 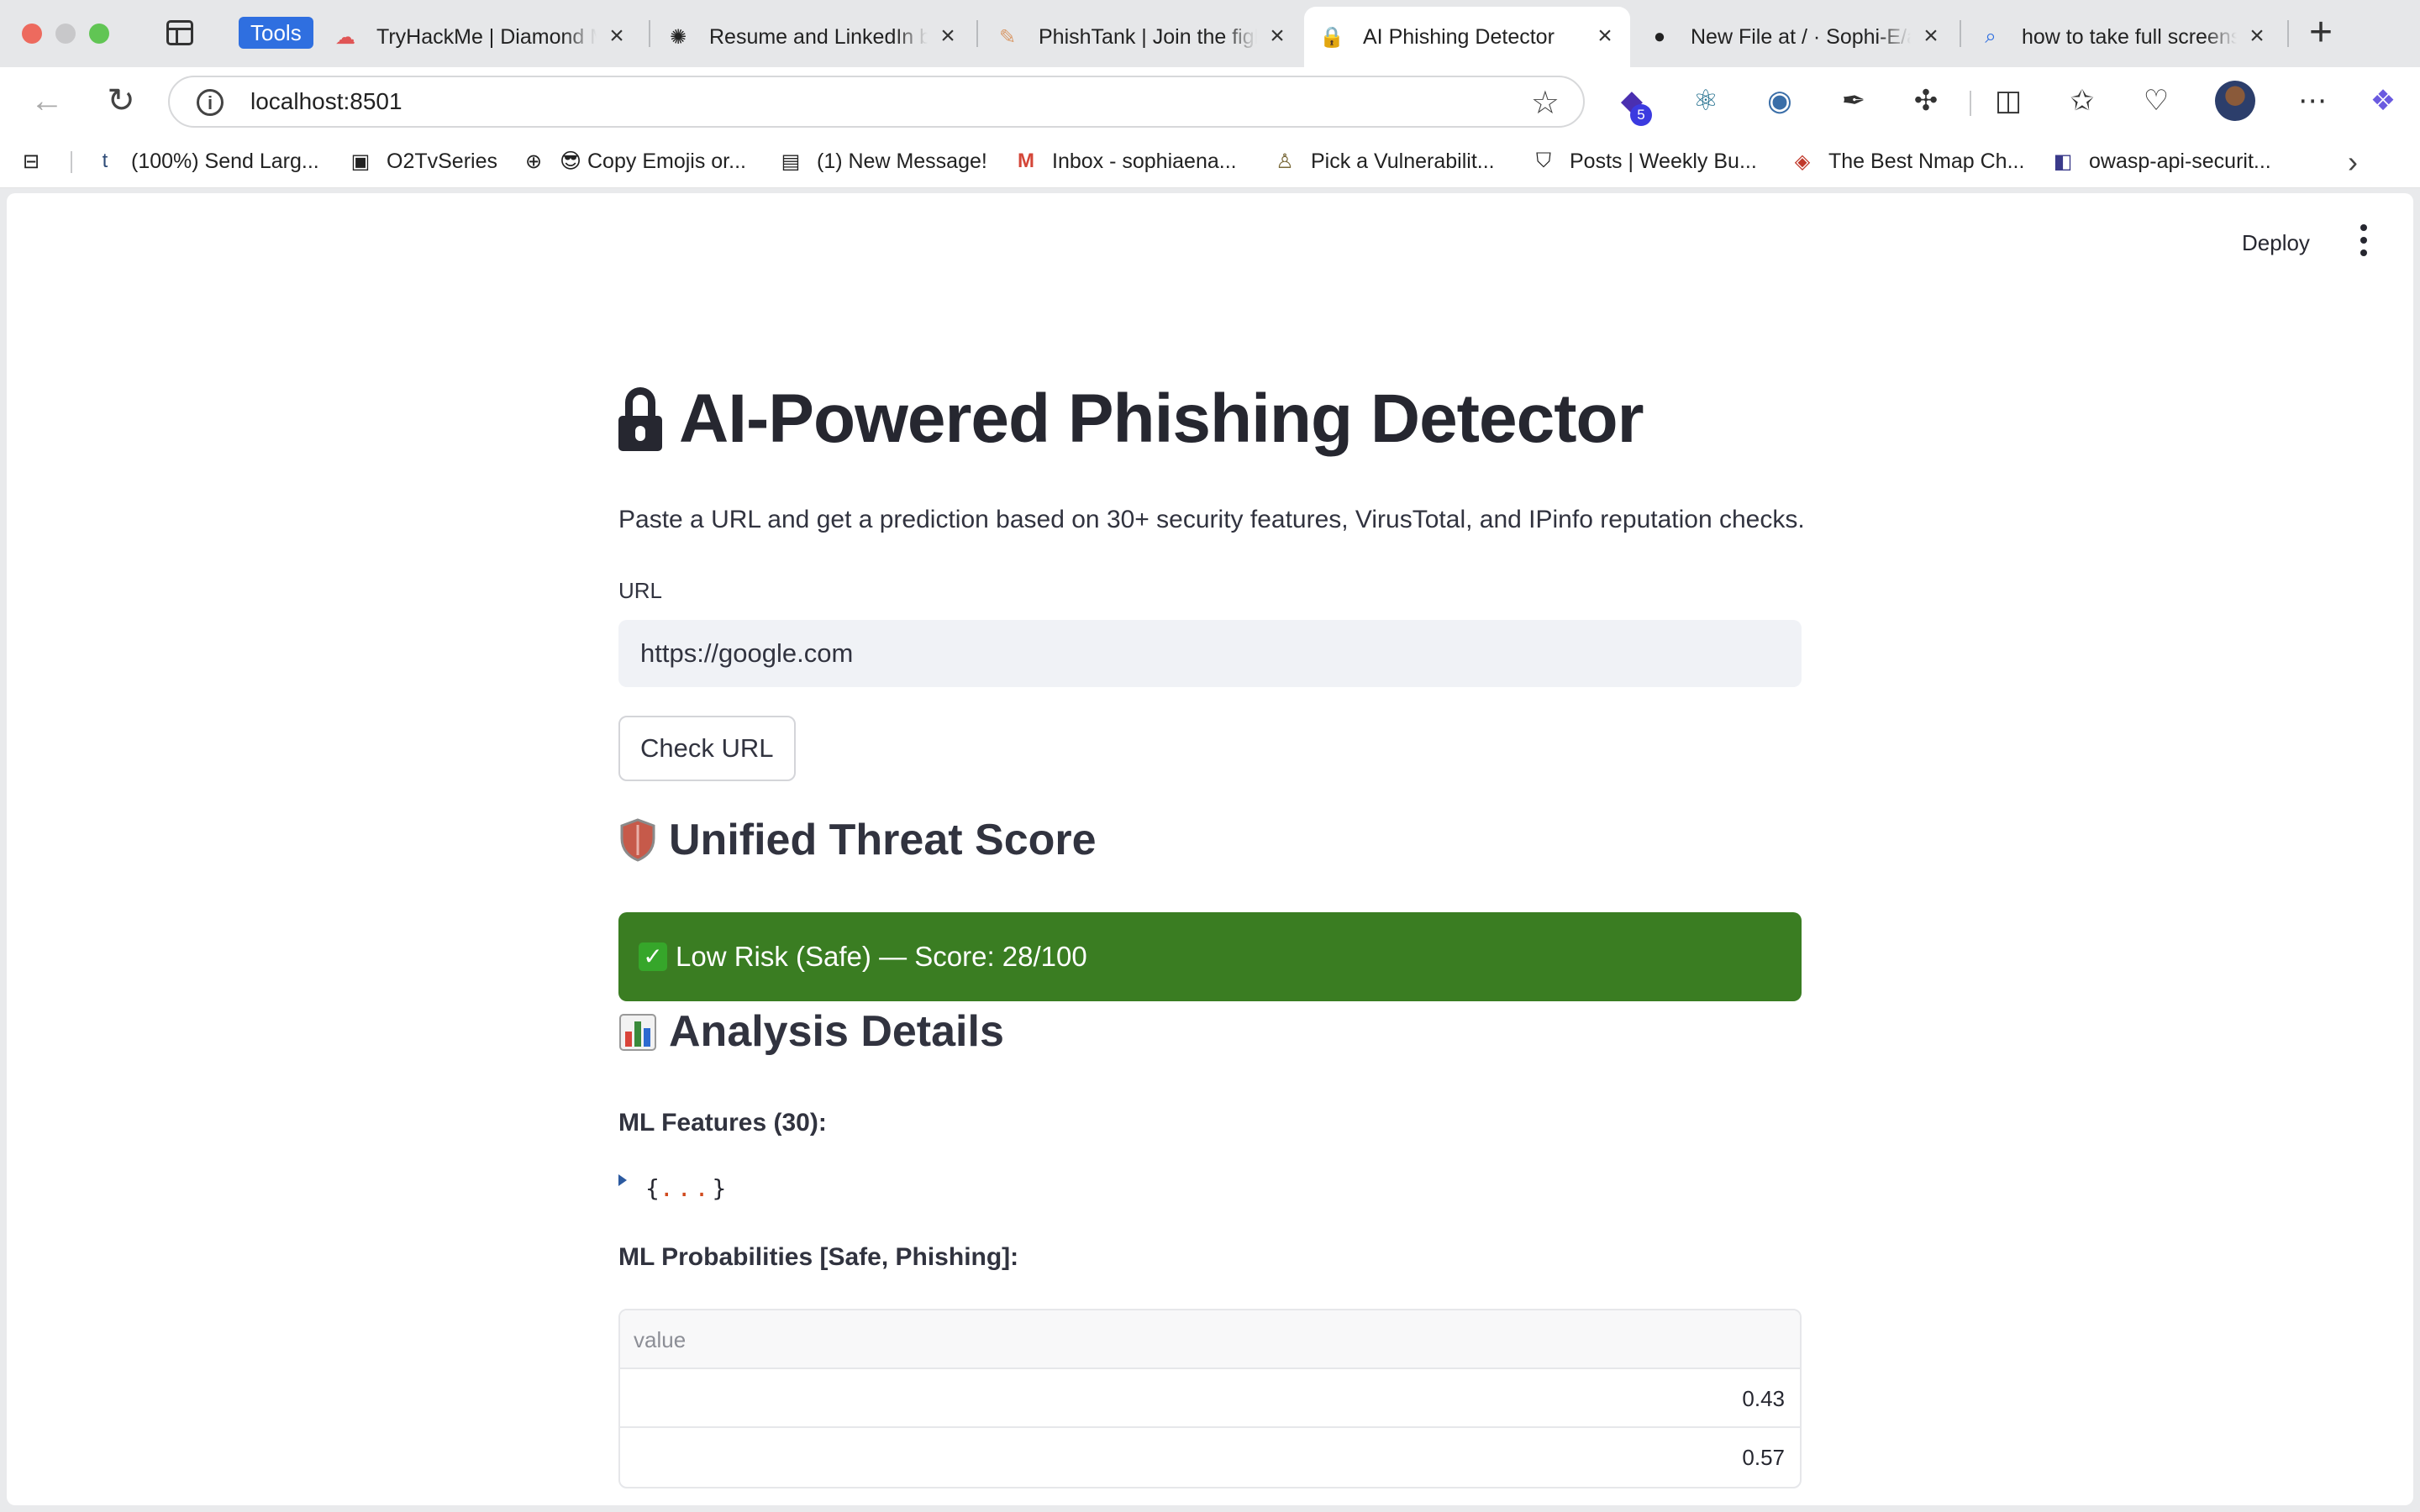 I want to click on bookmark-label: O2TvSeries, so click(x=442, y=161).